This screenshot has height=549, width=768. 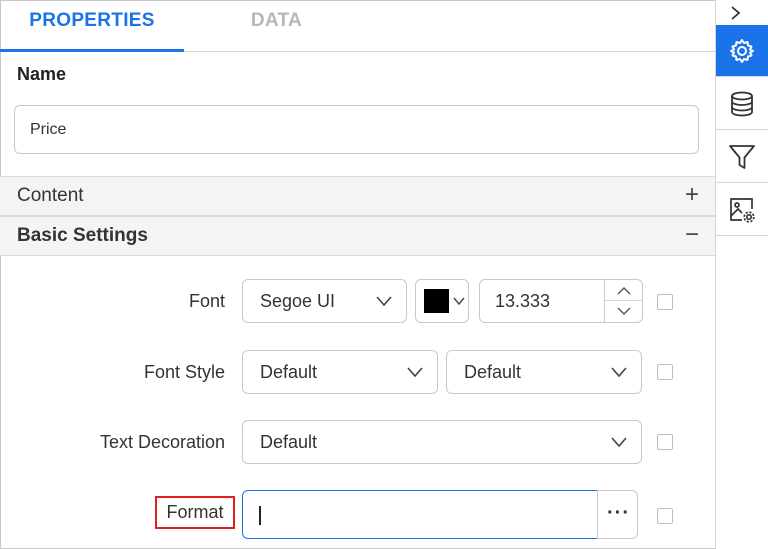 I want to click on format-label: Format, so click(x=195, y=512).